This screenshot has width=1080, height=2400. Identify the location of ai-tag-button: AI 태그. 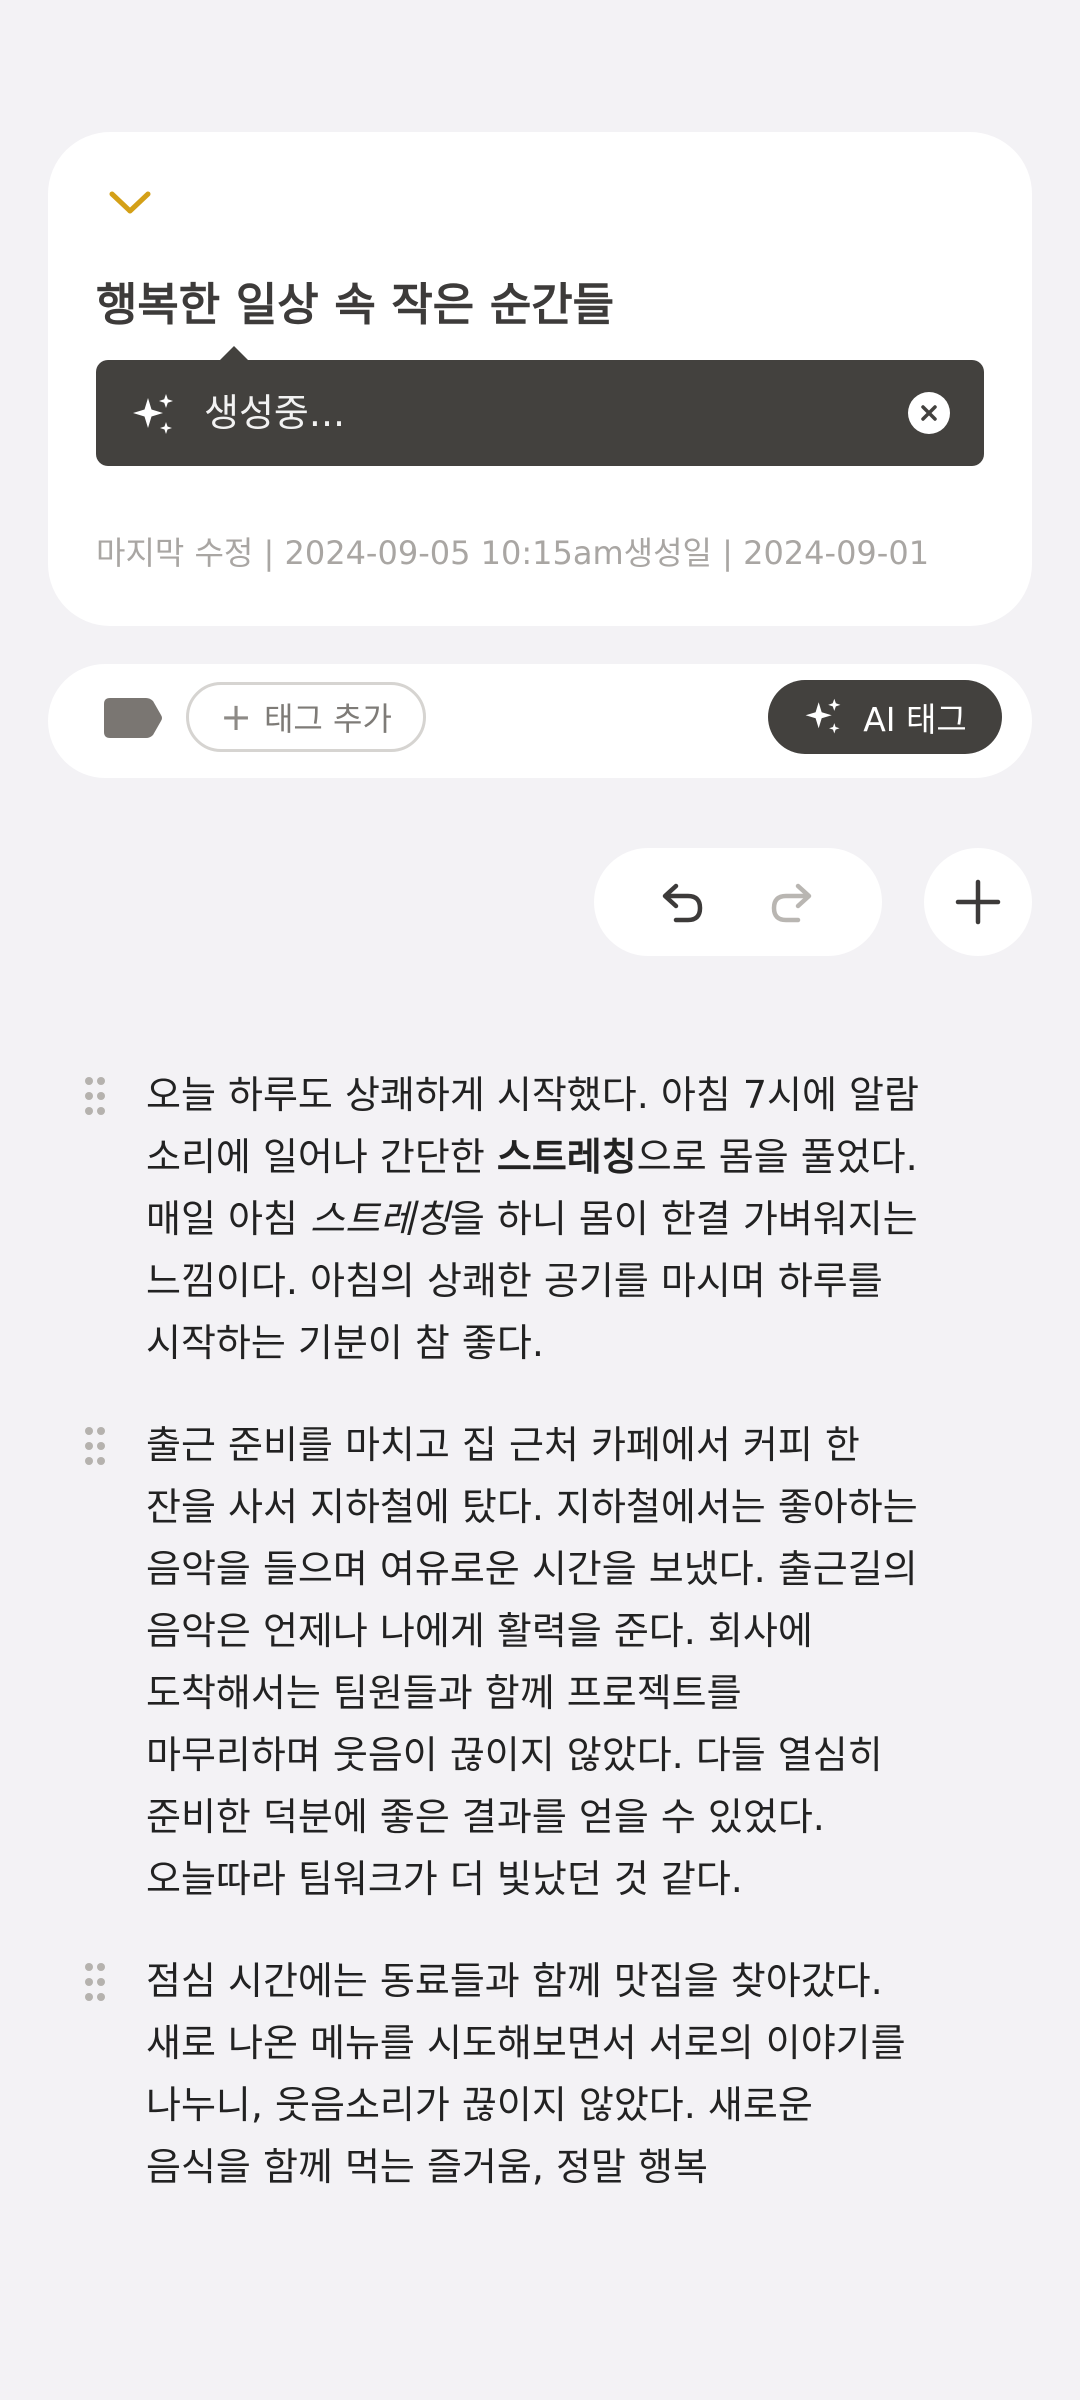
(885, 717).